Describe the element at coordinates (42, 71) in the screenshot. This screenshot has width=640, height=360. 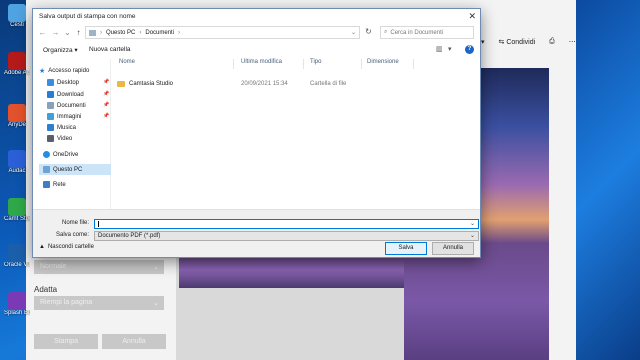
I see `star-icon: ★` at that location.